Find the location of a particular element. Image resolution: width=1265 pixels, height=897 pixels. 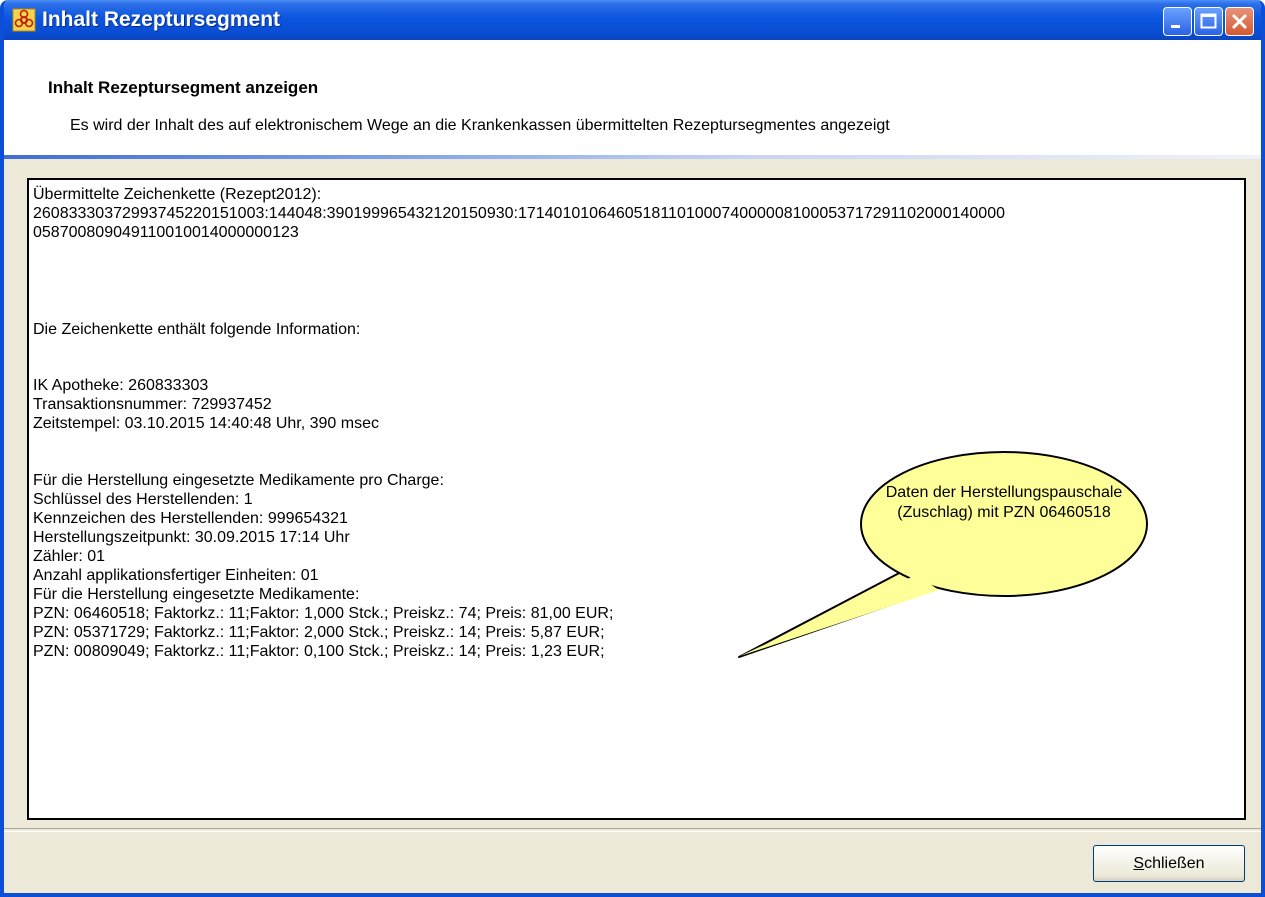

close-button-label: Schließen is located at coordinates (1169, 863).